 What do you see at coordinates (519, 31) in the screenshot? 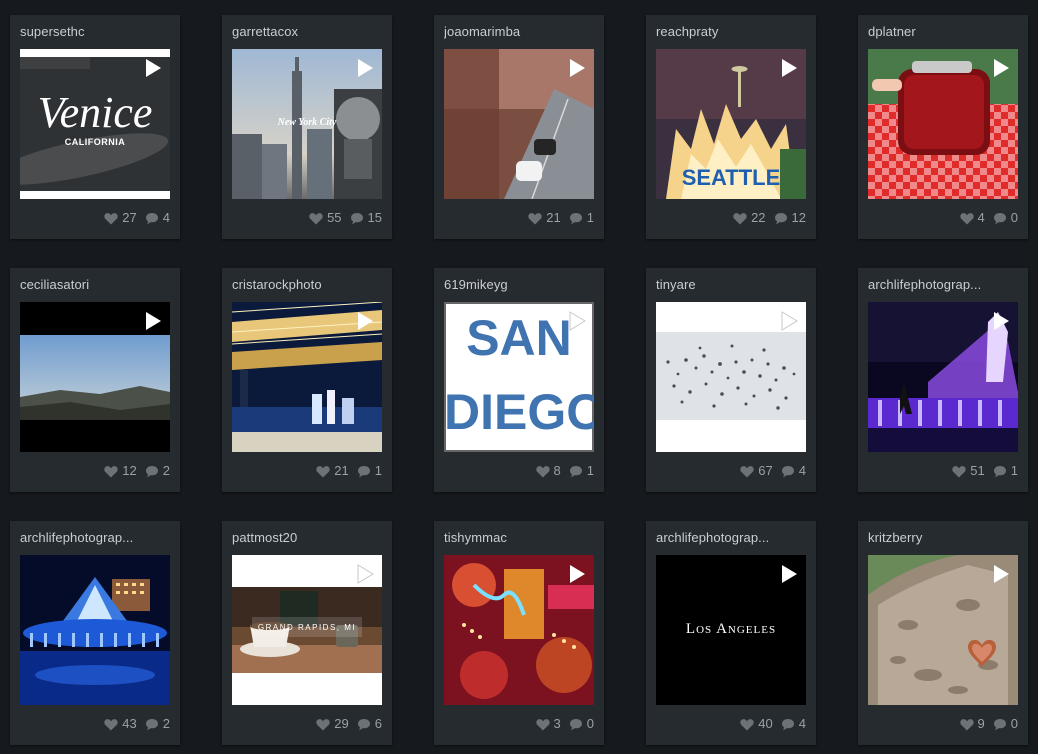
I see `post-username: joaomarimba` at bounding box center [519, 31].